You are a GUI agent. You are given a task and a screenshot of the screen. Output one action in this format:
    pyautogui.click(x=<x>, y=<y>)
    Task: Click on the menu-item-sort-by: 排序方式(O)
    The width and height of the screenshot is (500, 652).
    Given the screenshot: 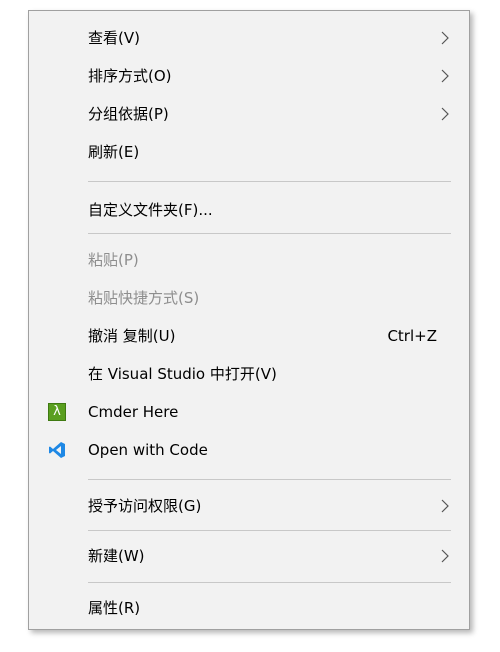 What is the action you would take?
    pyautogui.click(x=249, y=76)
    